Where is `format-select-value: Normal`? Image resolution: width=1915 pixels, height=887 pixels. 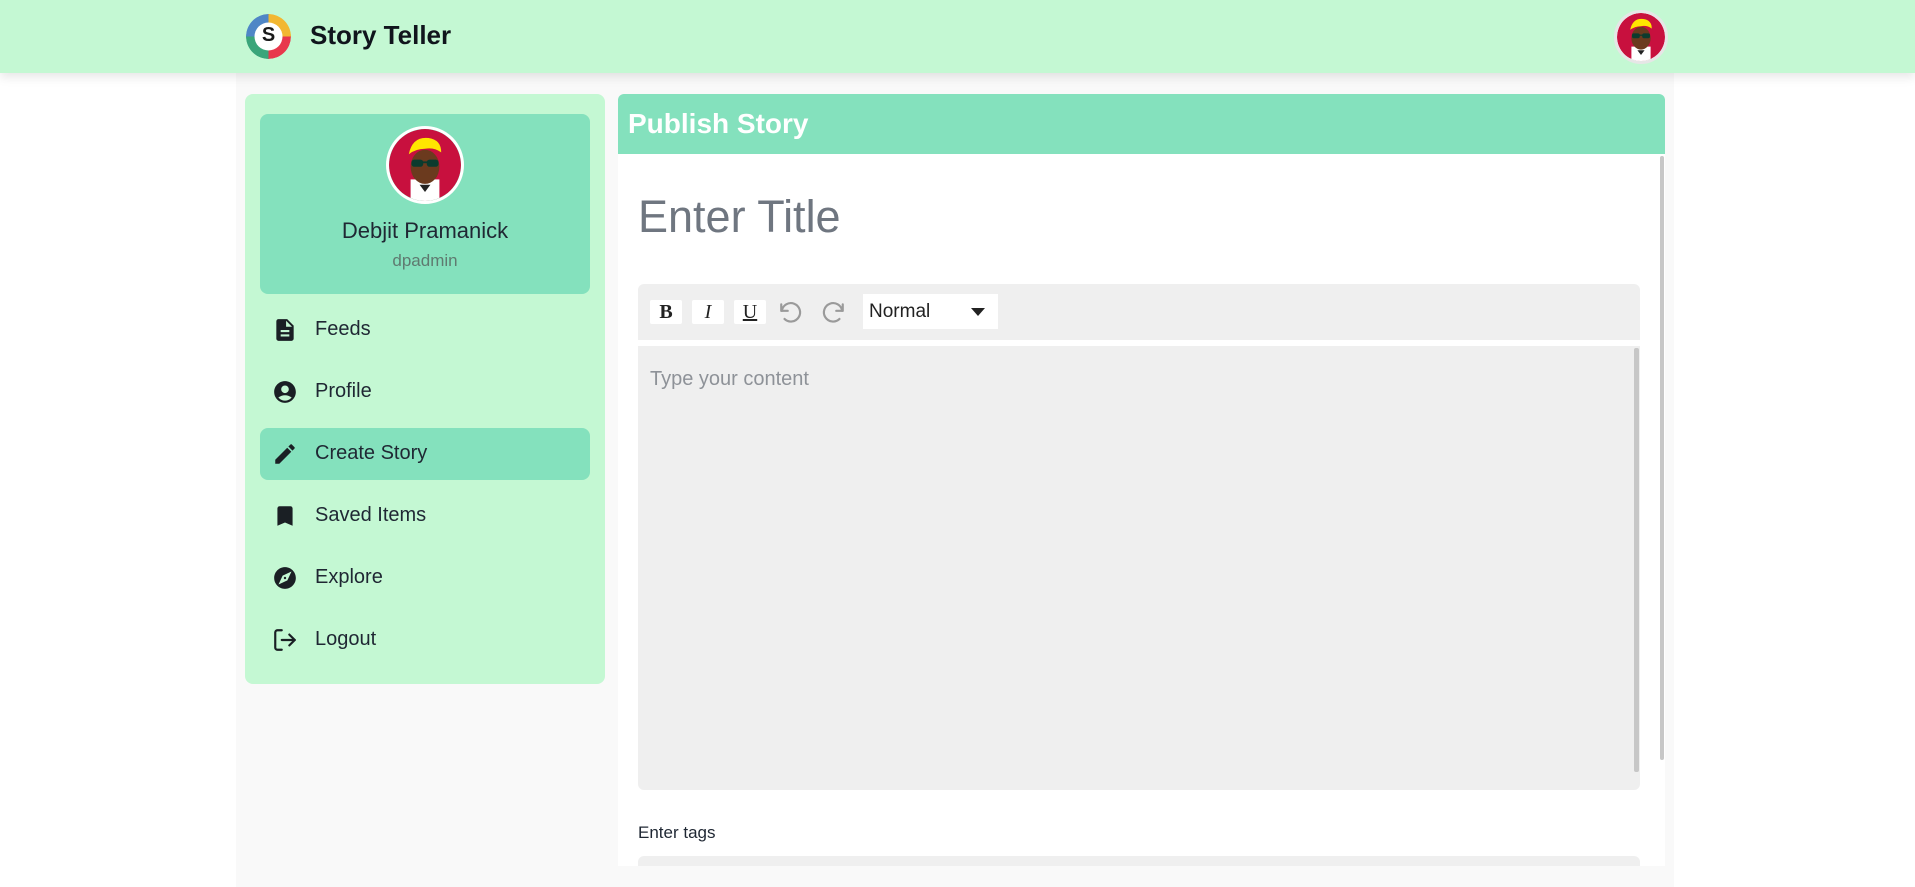
format-select-value: Normal is located at coordinates (900, 311).